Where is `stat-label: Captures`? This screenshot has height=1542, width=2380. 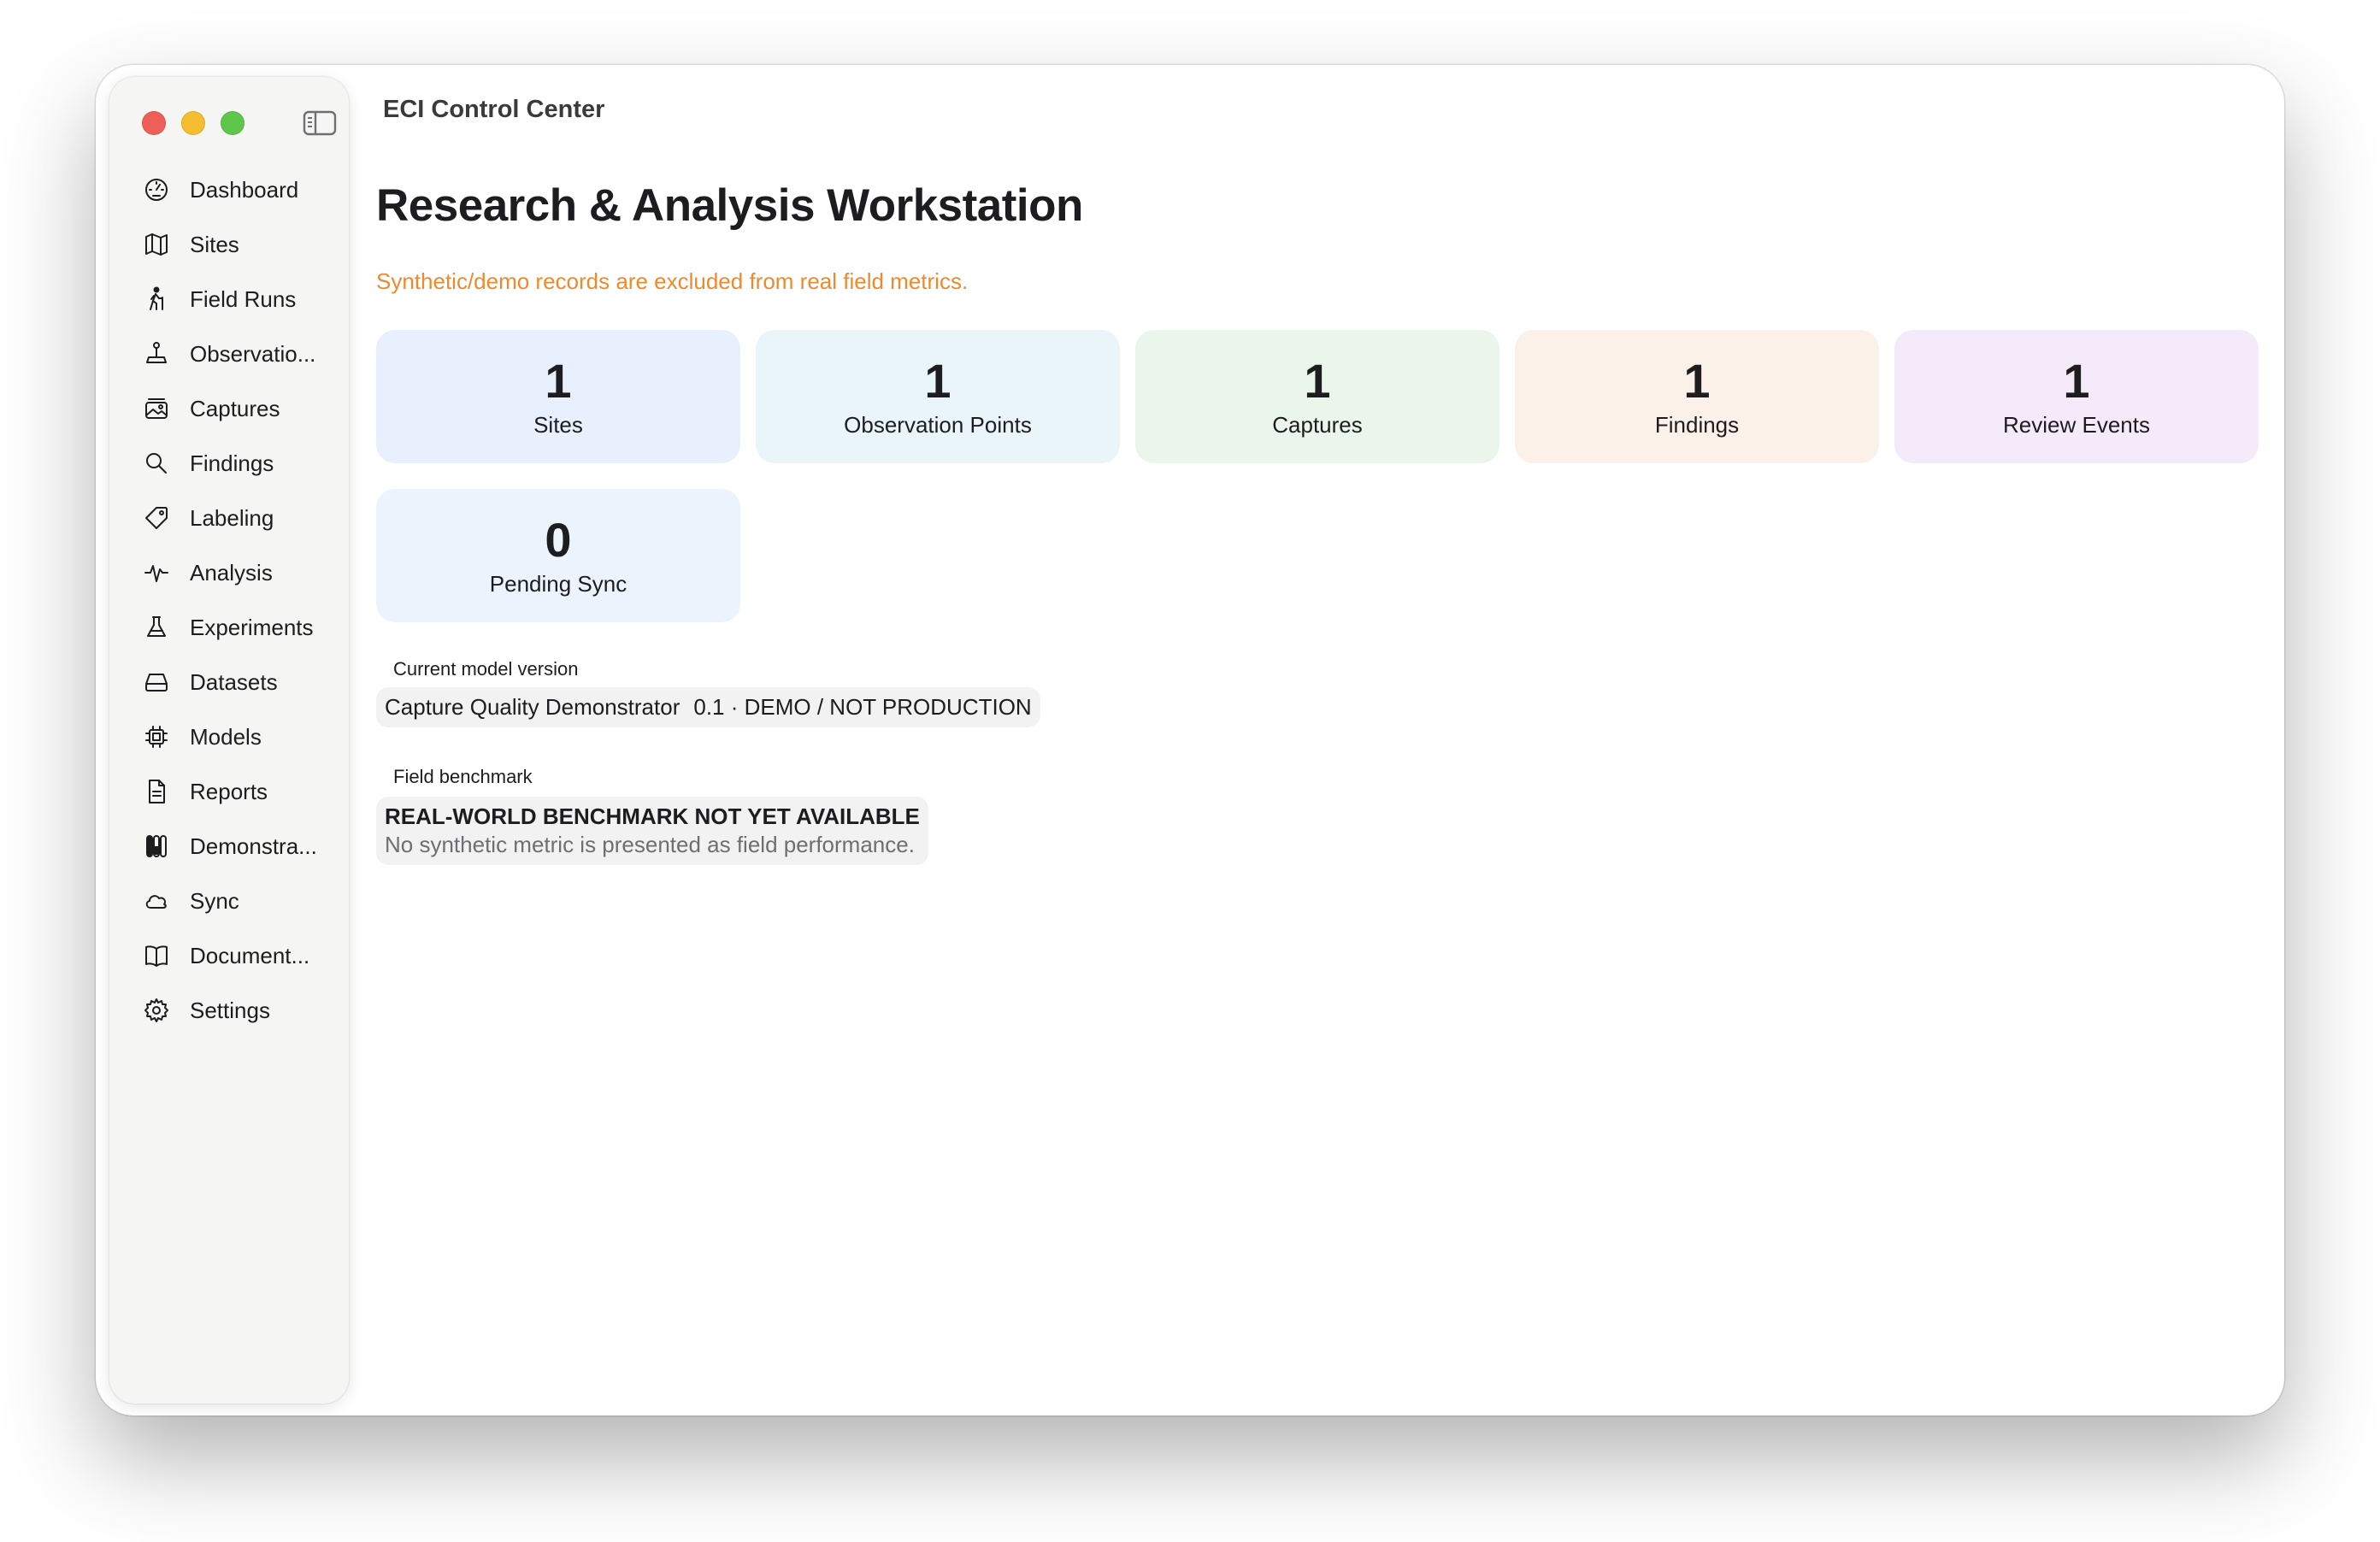 stat-label: Captures is located at coordinates (1318, 424).